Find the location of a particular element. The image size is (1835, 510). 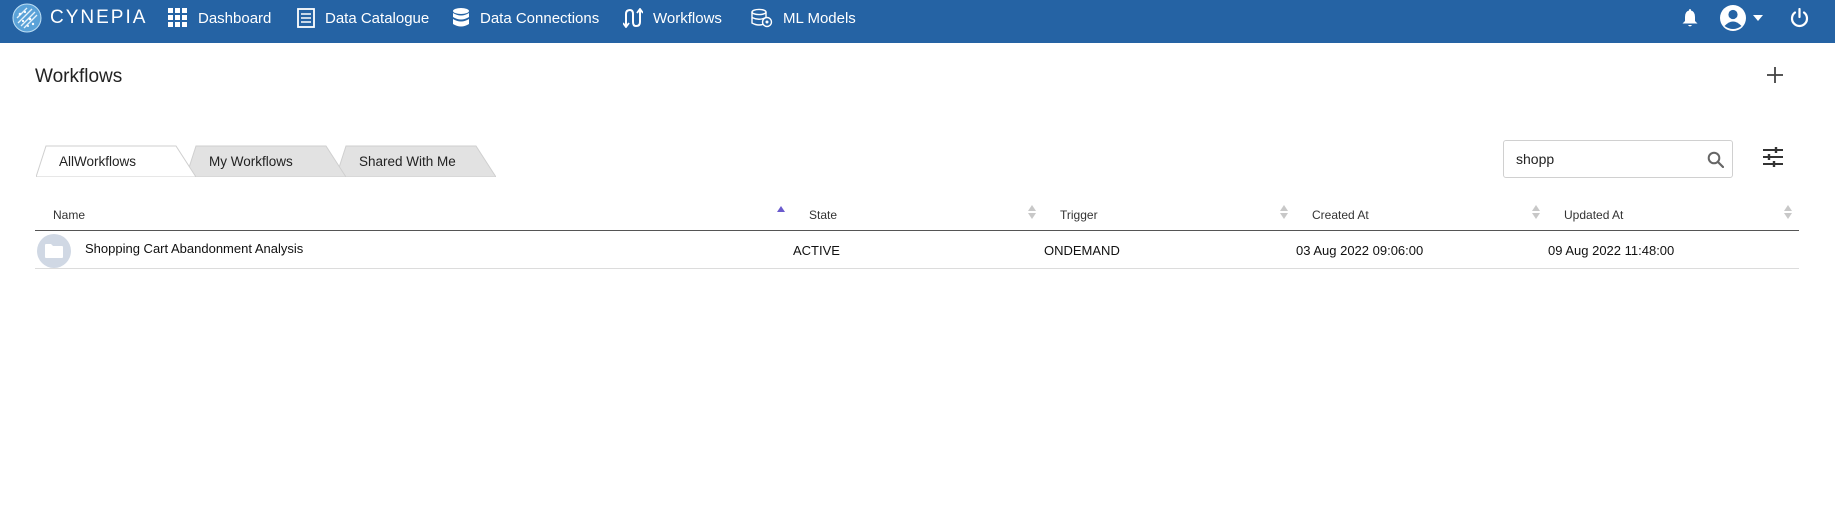

nav-dashboard-label: Dashboard is located at coordinates (235, 18).